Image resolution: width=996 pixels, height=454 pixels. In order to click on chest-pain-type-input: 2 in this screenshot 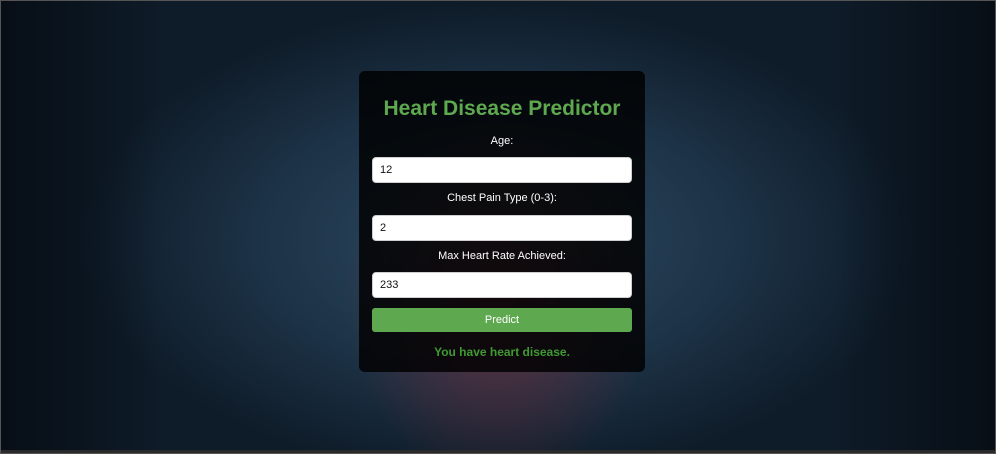, I will do `click(502, 228)`.